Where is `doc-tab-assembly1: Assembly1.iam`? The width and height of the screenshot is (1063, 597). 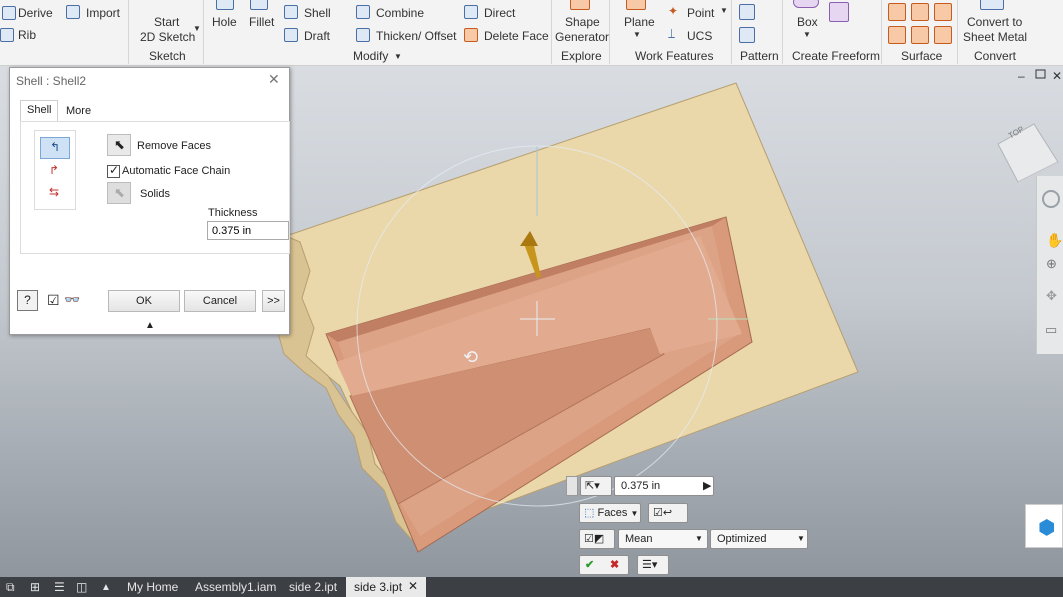
doc-tab-assembly1: Assembly1.iam is located at coordinates (235, 587).